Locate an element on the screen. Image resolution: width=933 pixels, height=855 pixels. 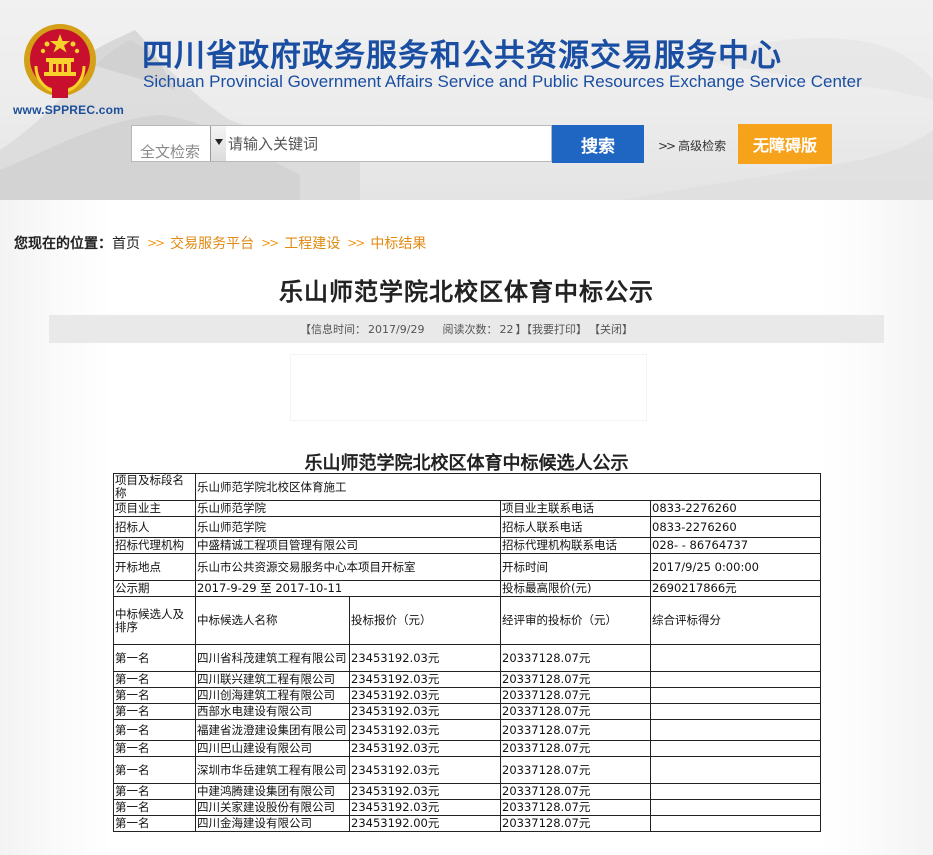
table-row: 第一名 中建鸿腾建设集团有限公司 23453192.03元 20337128.07元 is located at coordinates (467, 791).